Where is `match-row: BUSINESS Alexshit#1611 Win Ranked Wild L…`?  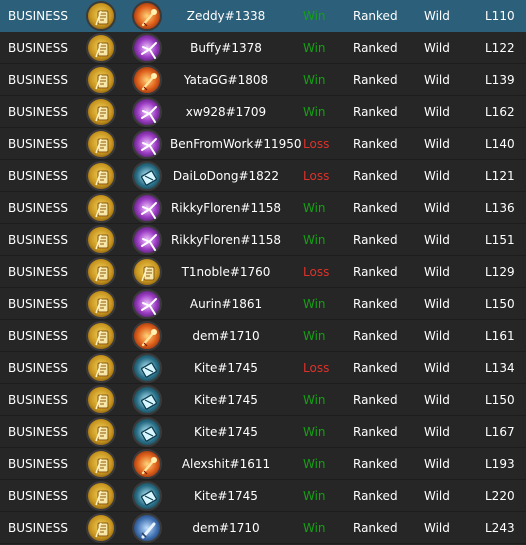
match-row: BUSINESS Alexshit#1611 Win Ranked Wild L… is located at coordinates (263, 464).